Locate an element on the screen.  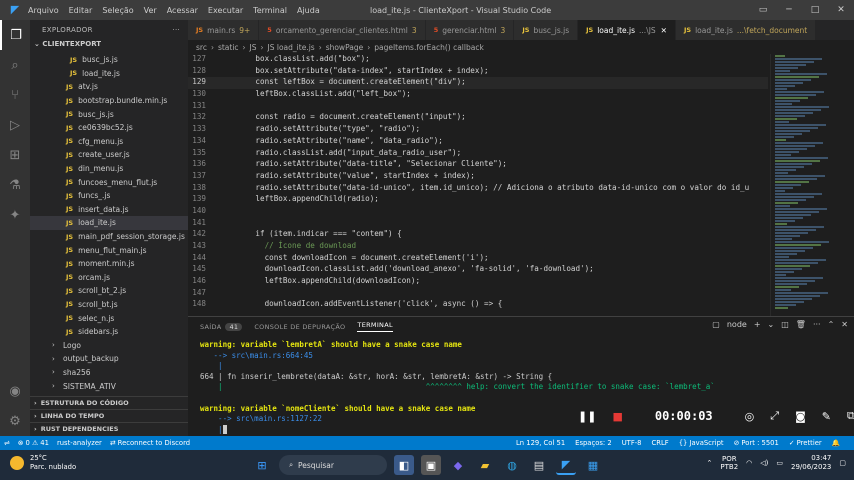
settings-gear-icon: ⚙ is located at coordinates (15, 421).